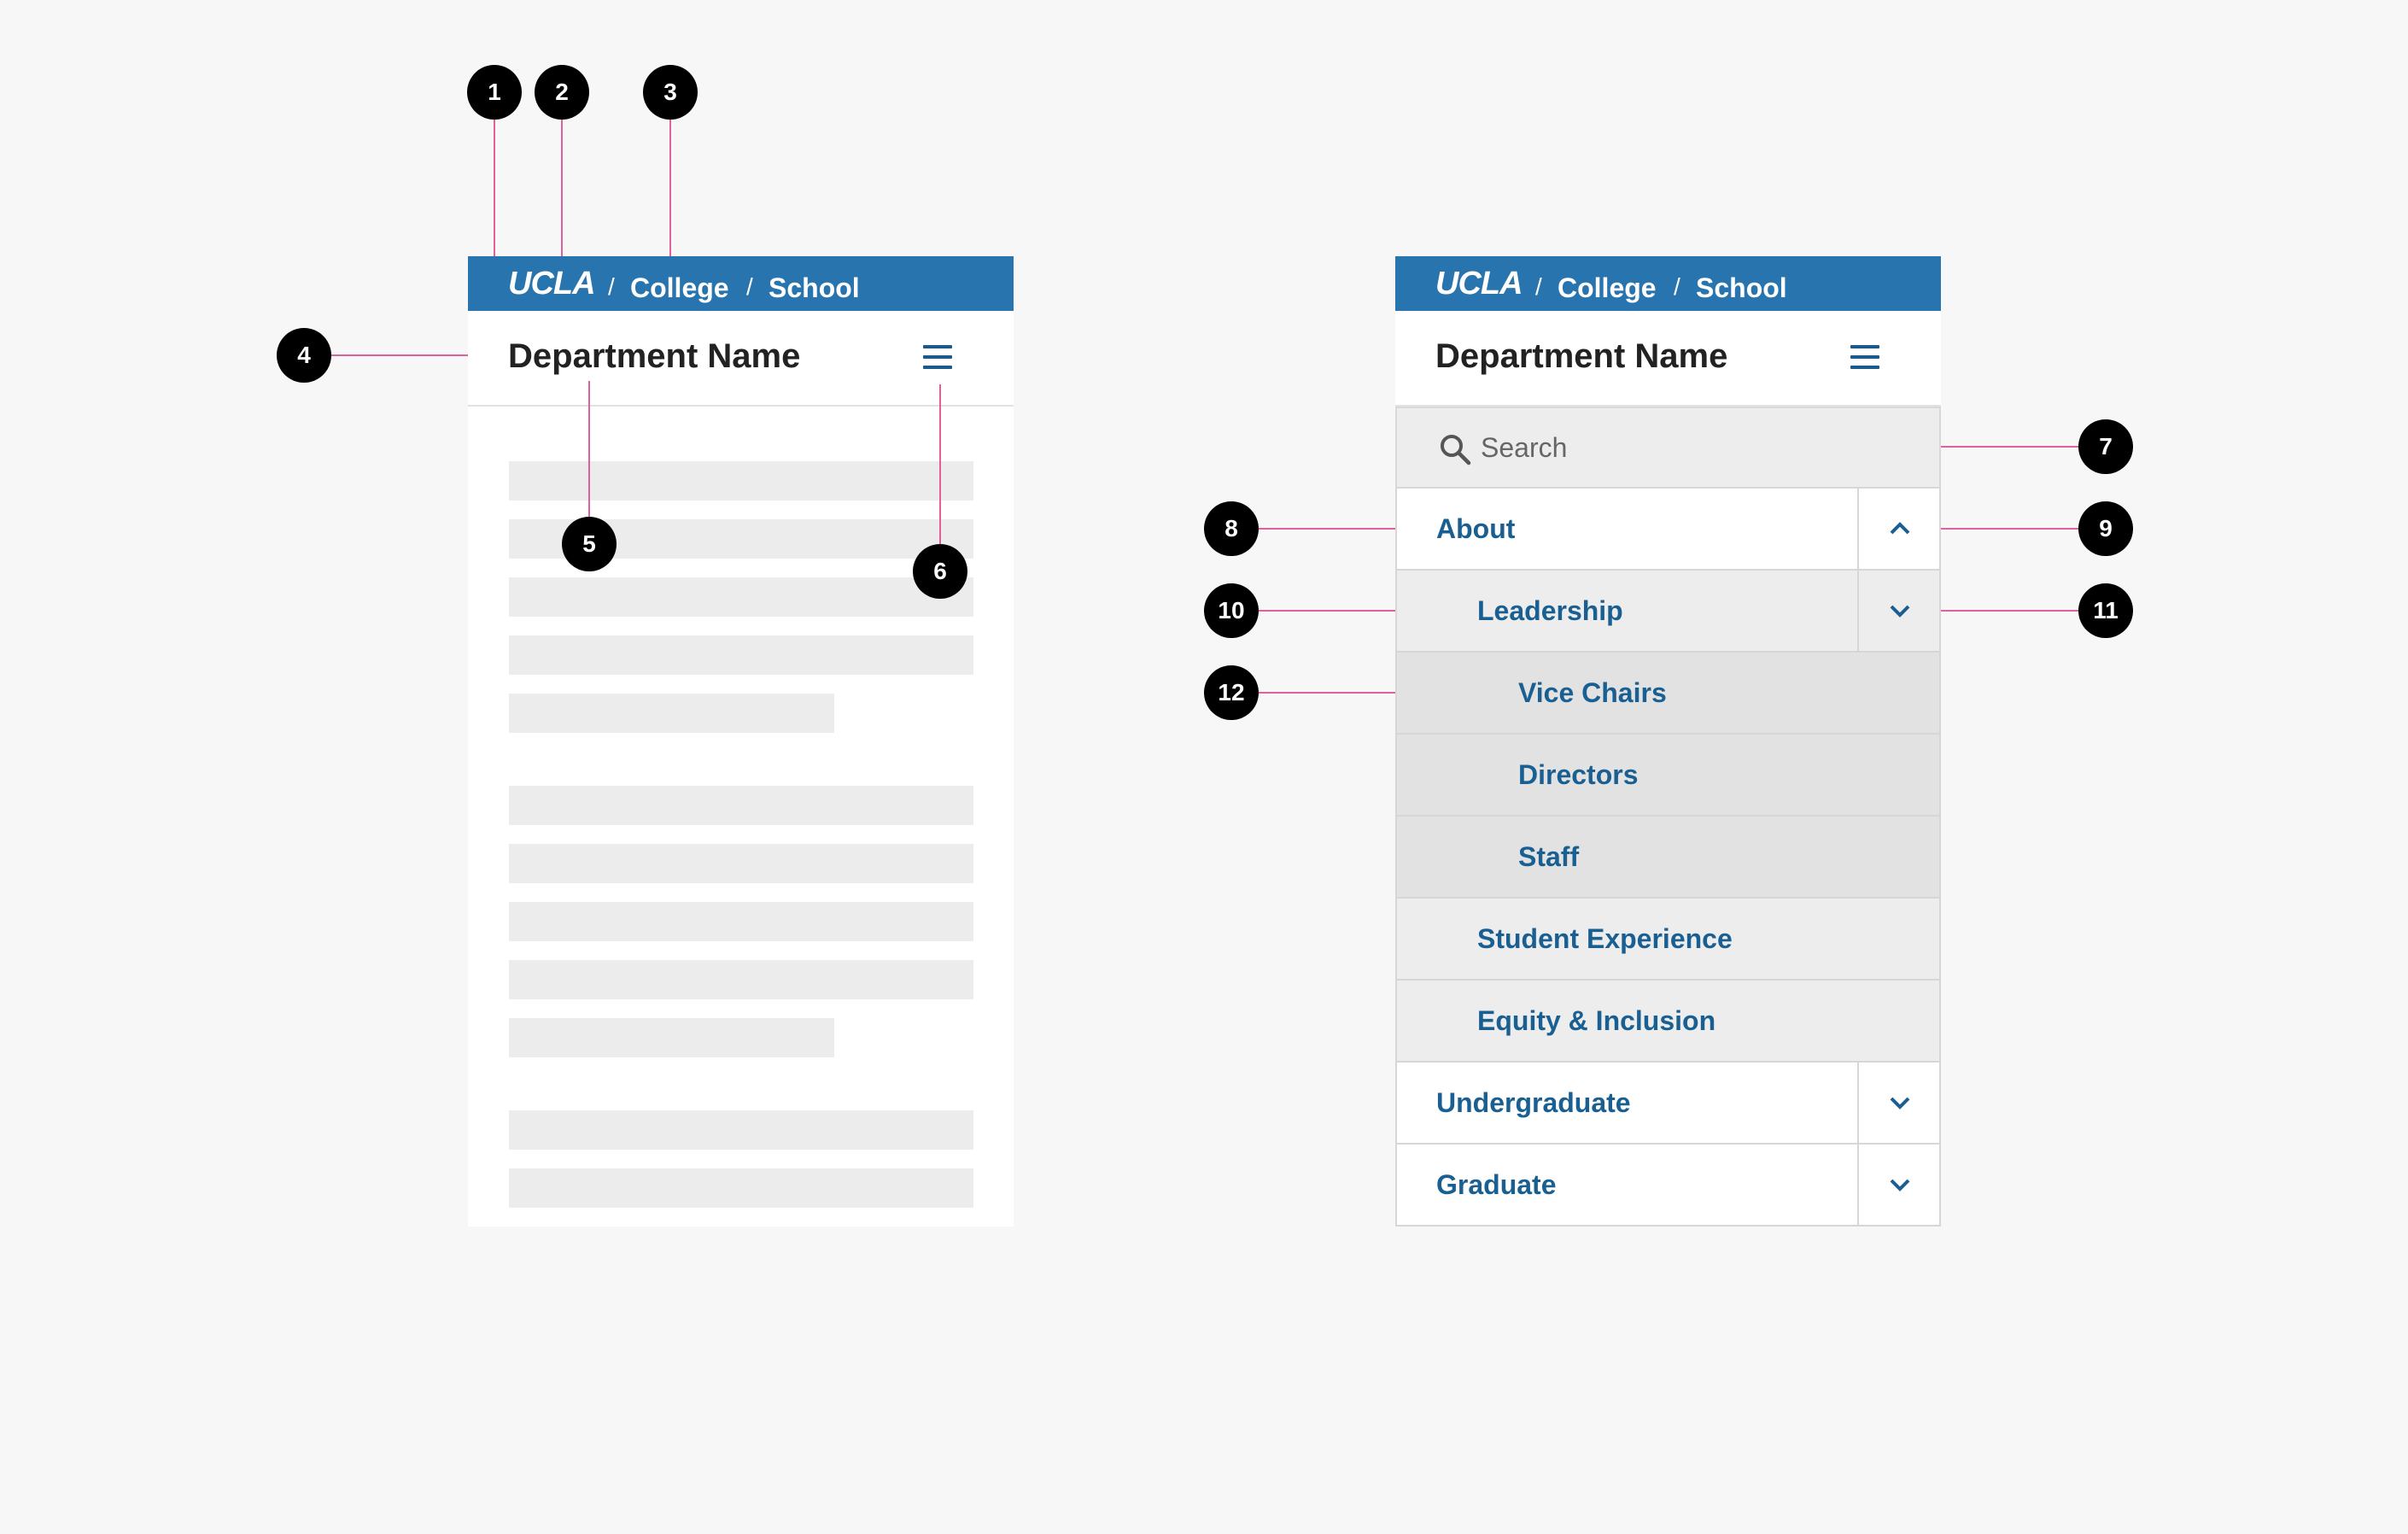  Describe the element at coordinates (1578, 774) in the screenshot. I see `nav-item-label: Directors` at that location.